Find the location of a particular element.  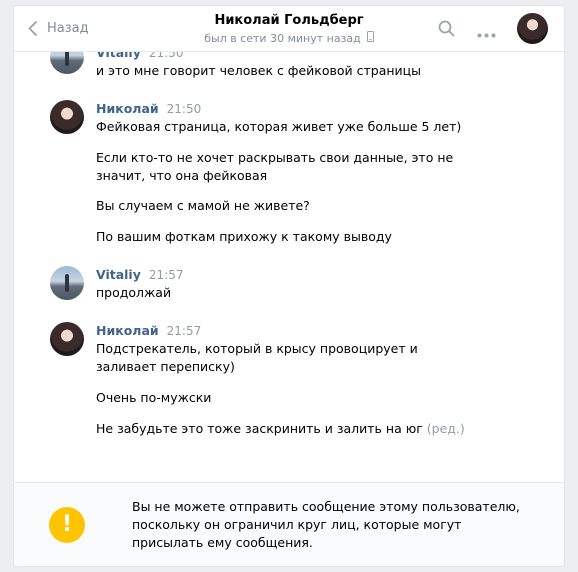

message-author: Vitaliy 21:57 is located at coordinates (139, 274).